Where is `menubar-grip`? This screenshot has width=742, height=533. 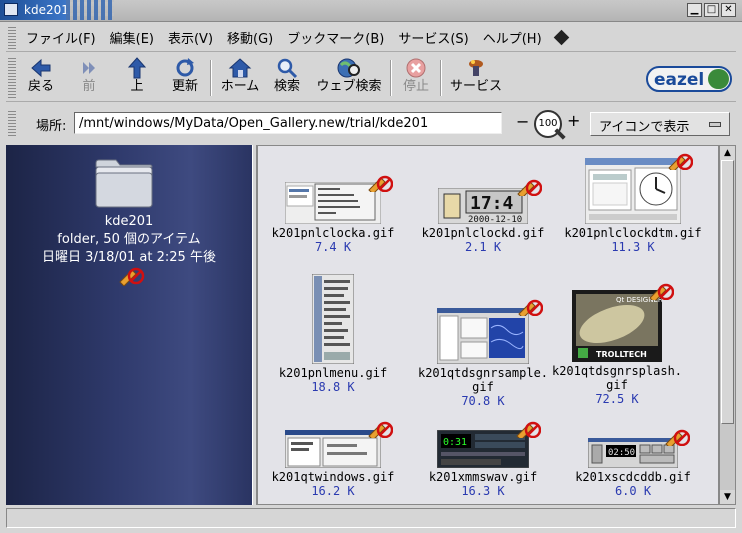
menubar-grip is located at coordinates (12, 38).